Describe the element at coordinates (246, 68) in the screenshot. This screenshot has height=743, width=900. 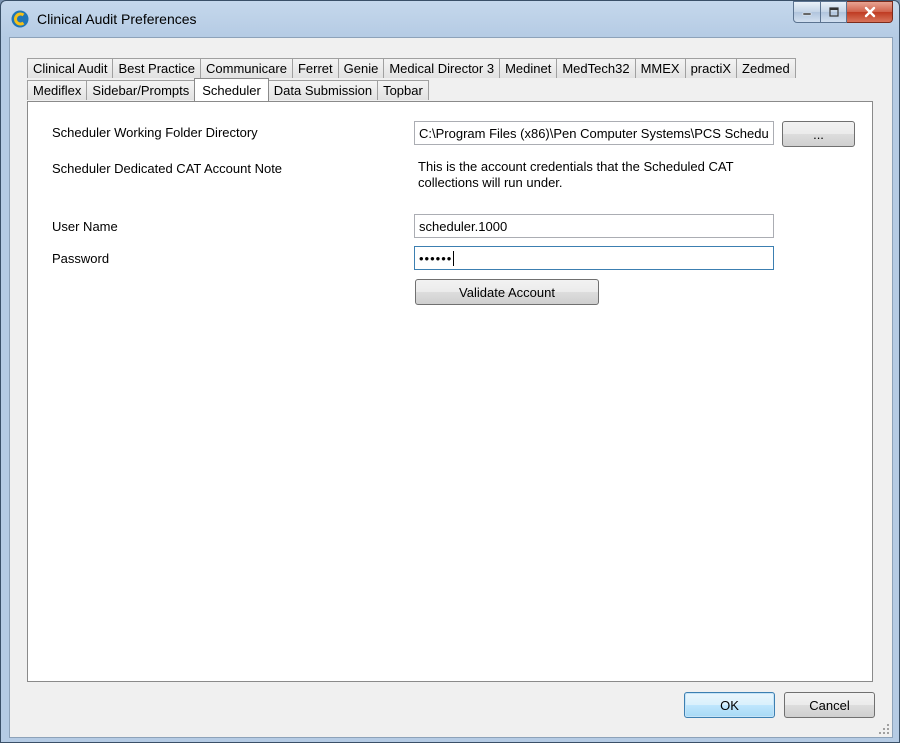
I see `tab-communicare: Communicare` at that location.